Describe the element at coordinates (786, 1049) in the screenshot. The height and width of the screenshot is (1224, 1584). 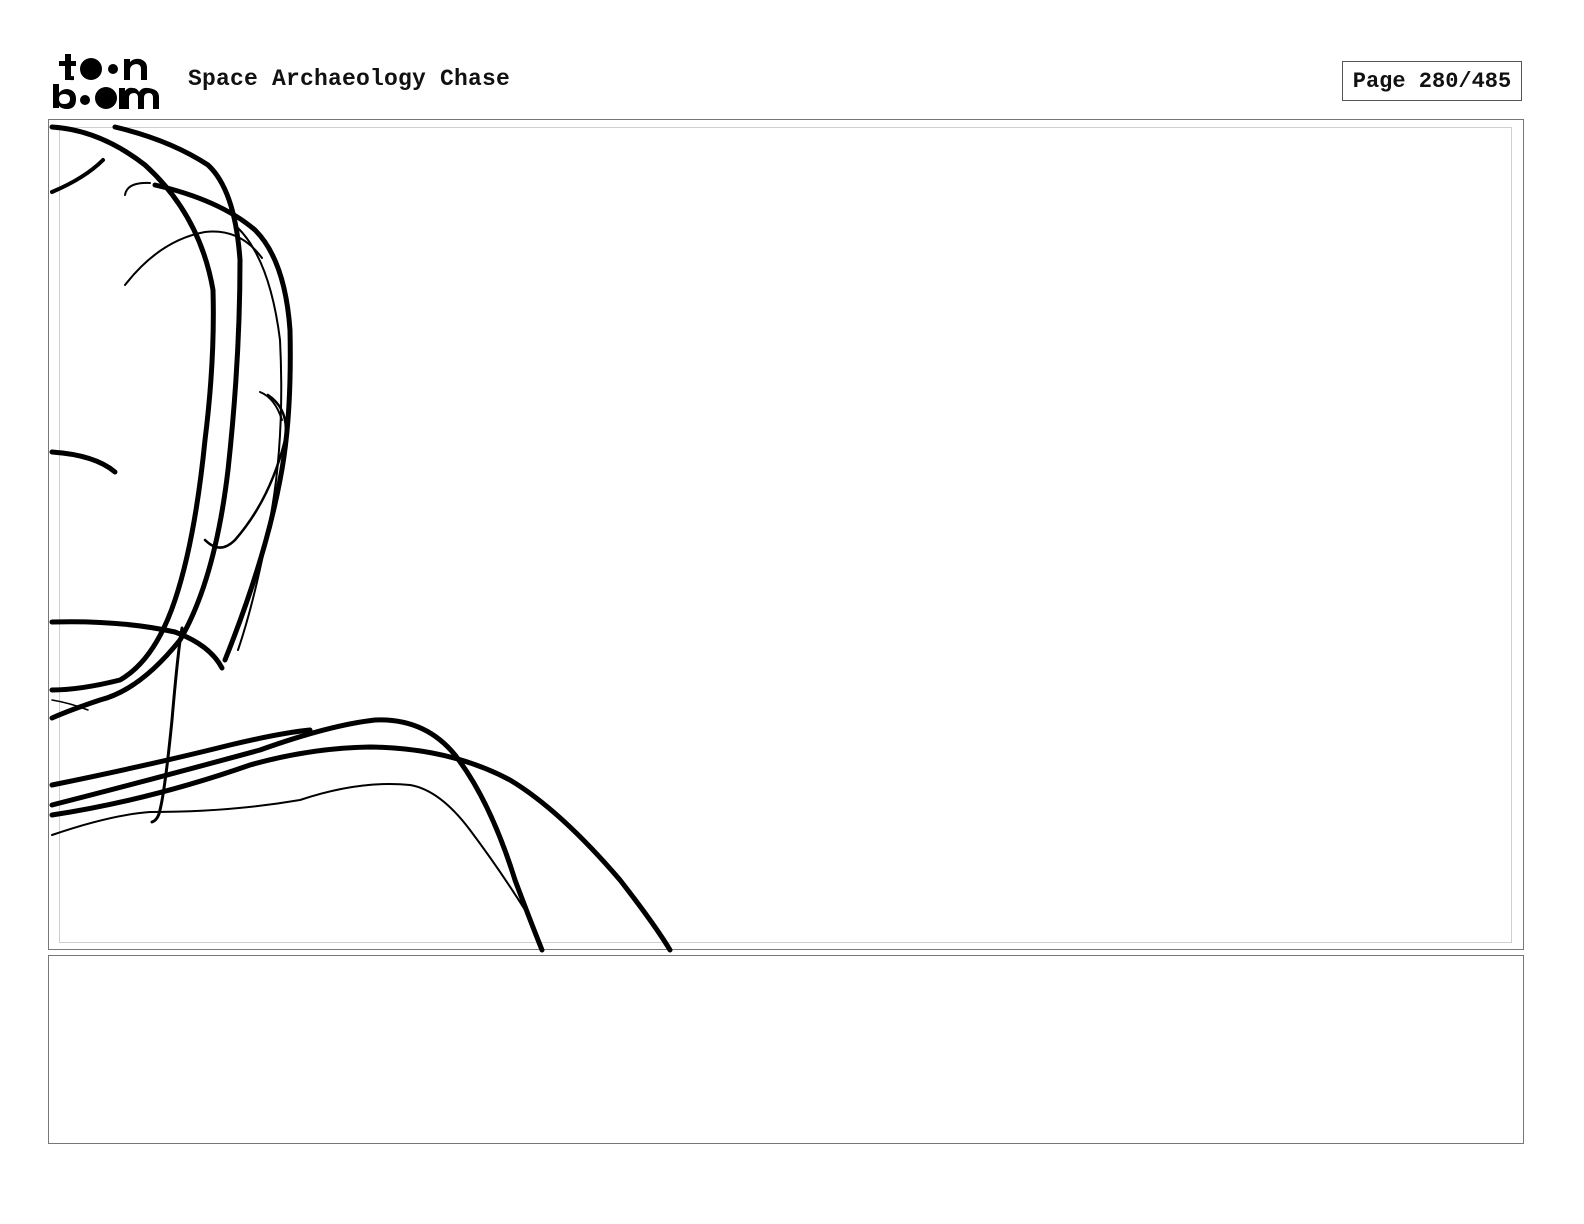
I see `caption-area` at that location.